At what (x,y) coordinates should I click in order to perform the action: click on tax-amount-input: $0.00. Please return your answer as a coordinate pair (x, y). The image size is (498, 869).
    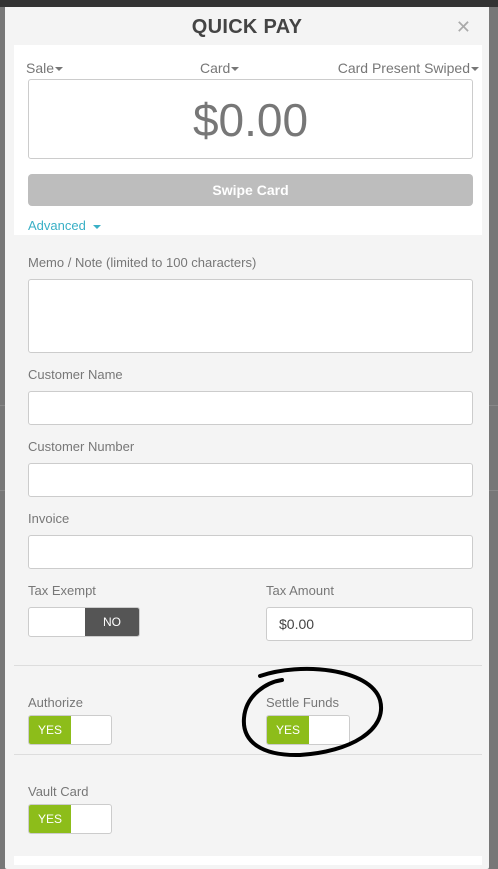
    Looking at the image, I should click on (369, 624).